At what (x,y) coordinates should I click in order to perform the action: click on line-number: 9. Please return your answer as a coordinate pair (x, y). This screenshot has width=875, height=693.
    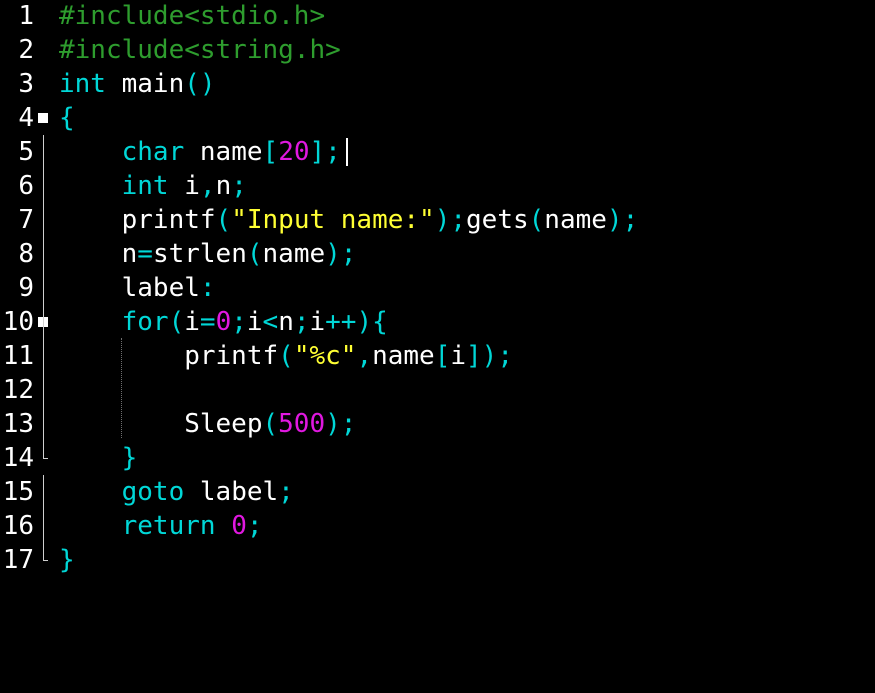
    Looking at the image, I should click on (26, 288).